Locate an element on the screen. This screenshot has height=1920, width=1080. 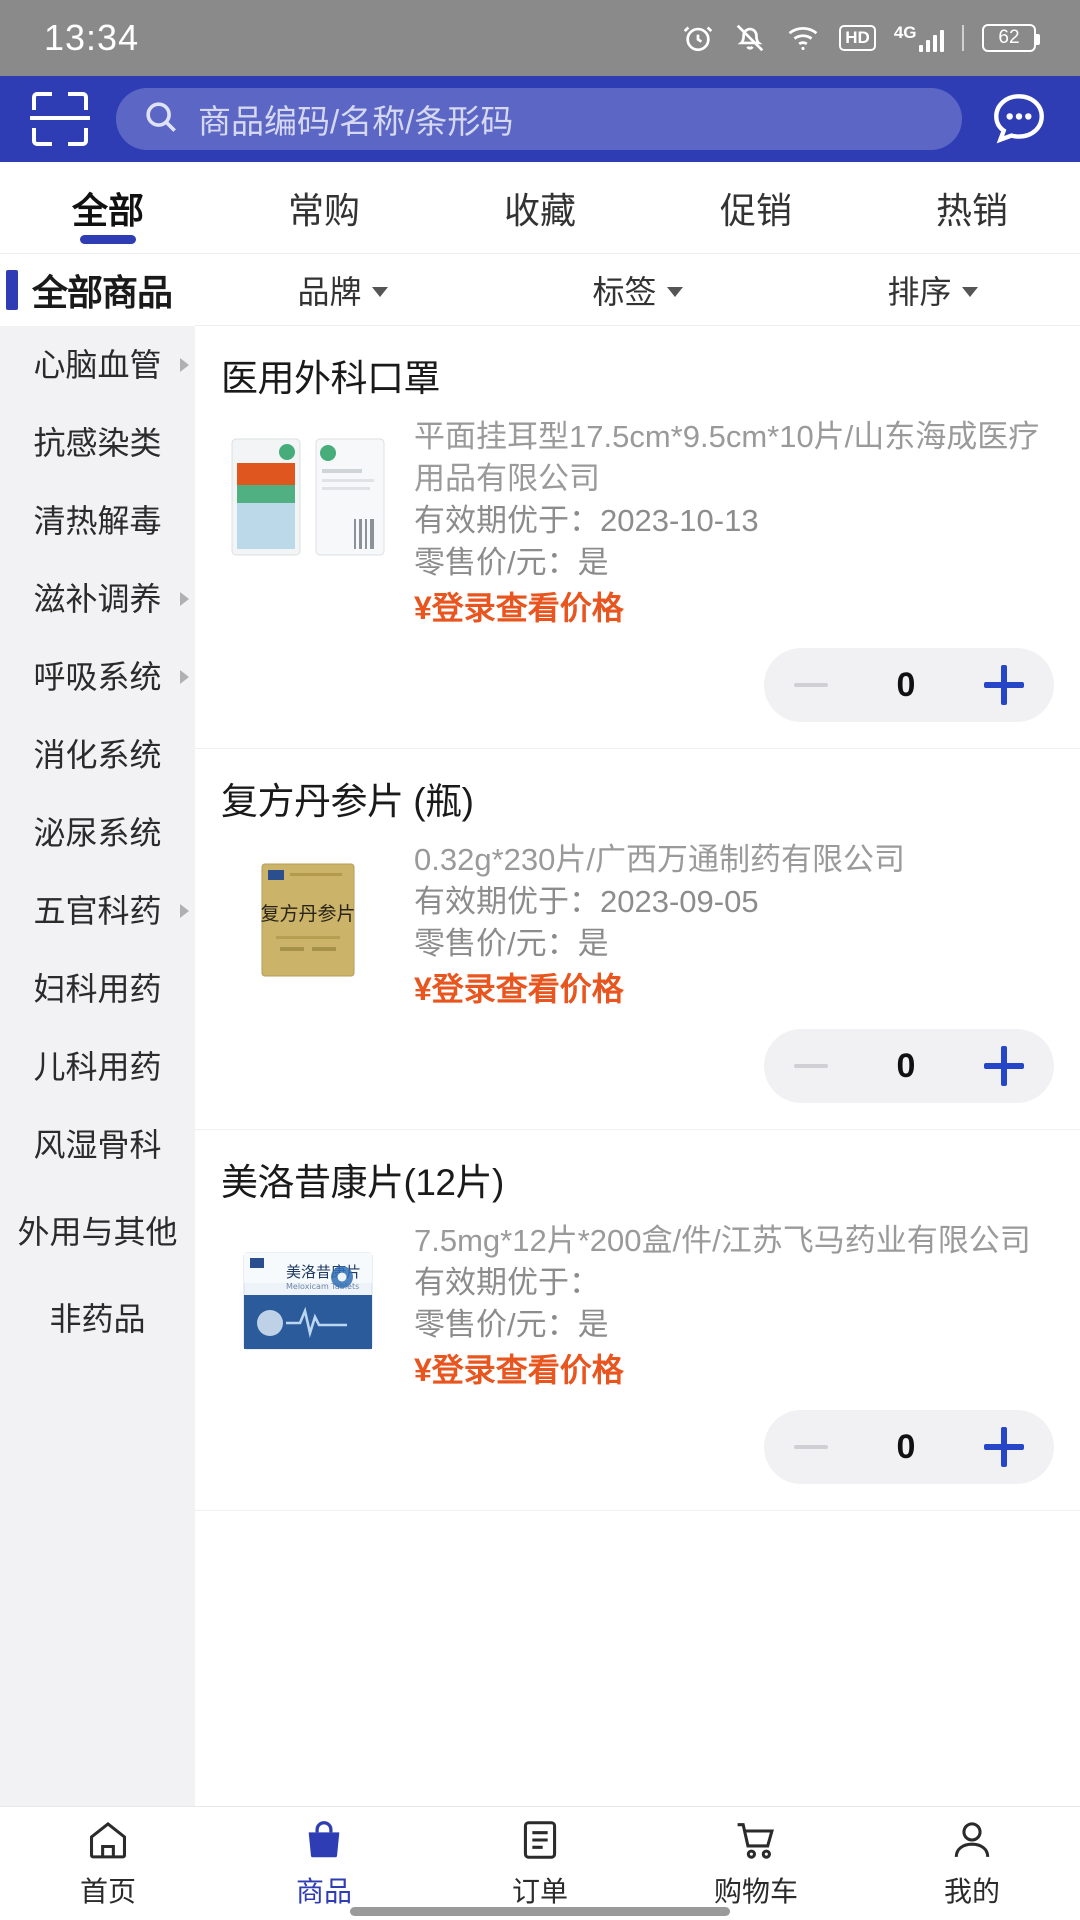
sidebar-item-label: 心脑血管 is located at coordinates (97, 365).